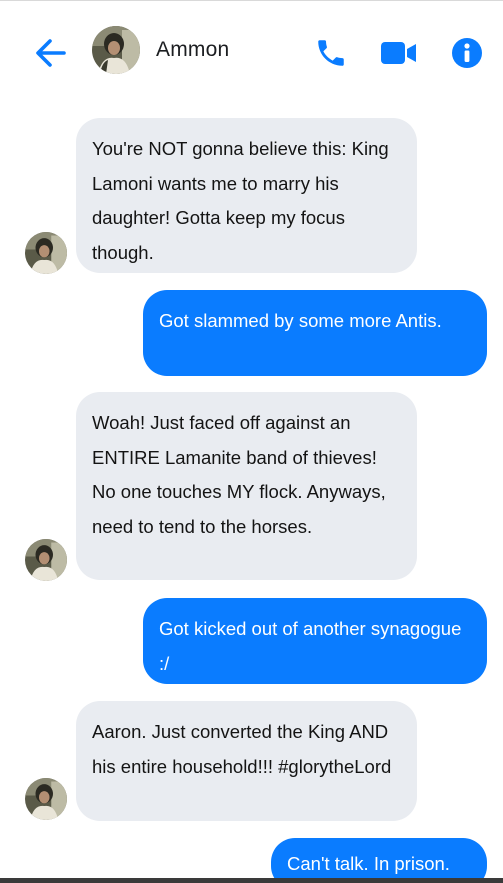  I want to click on video-call-button, so click(399, 53).